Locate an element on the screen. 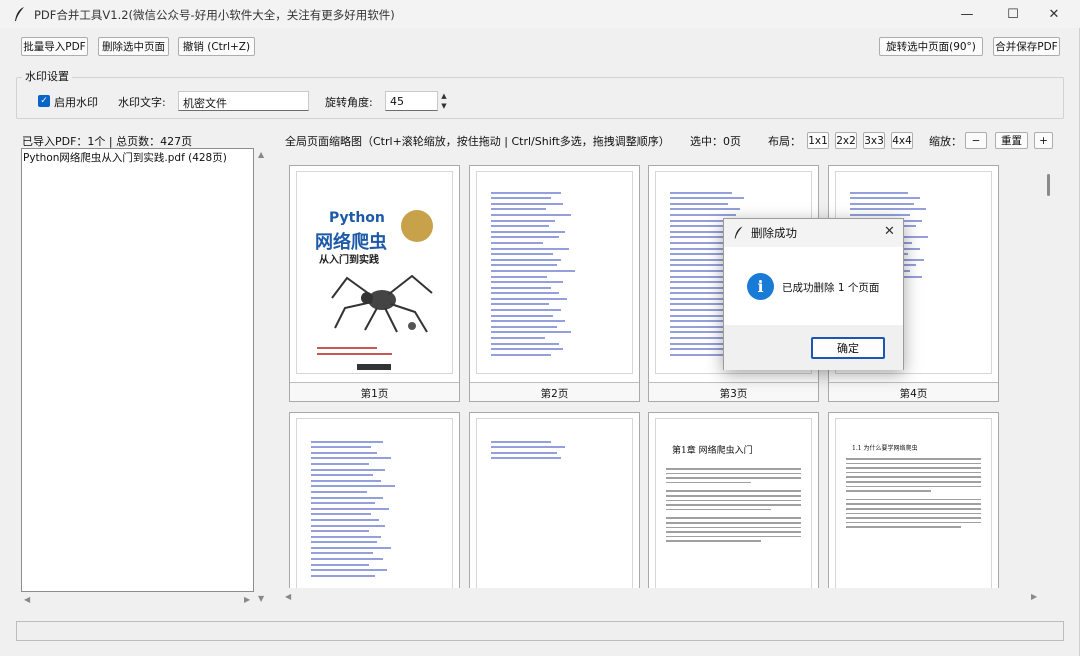  page-label: 第2页 is located at coordinates (554, 391).